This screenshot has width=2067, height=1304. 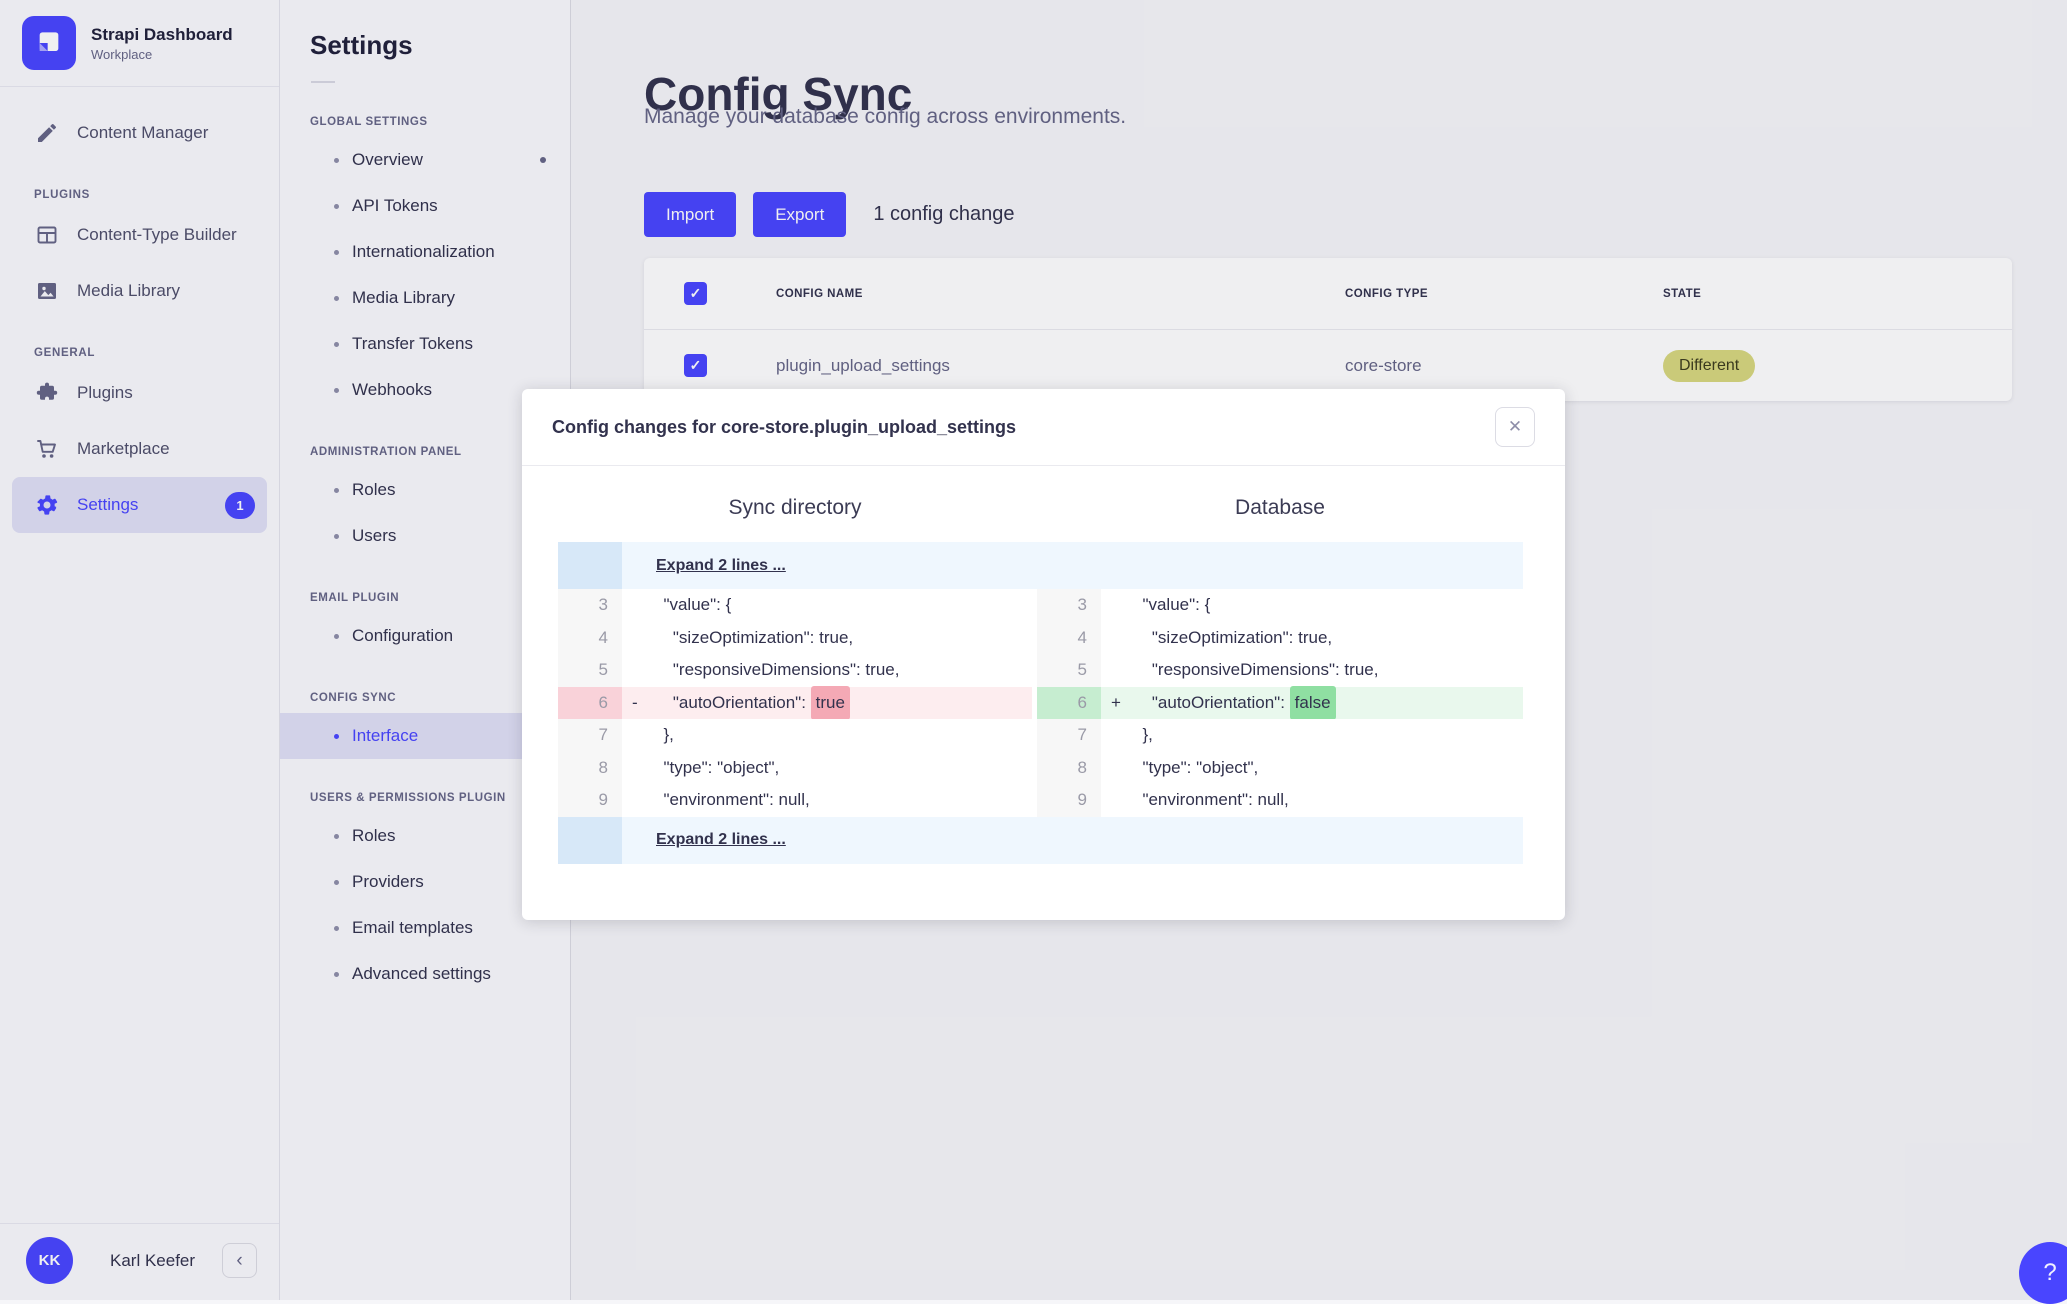 What do you see at coordinates (2050, 1272) in the screenshot?
I see `question-mark-icon: ?` at bounding box center [2050, 1272].